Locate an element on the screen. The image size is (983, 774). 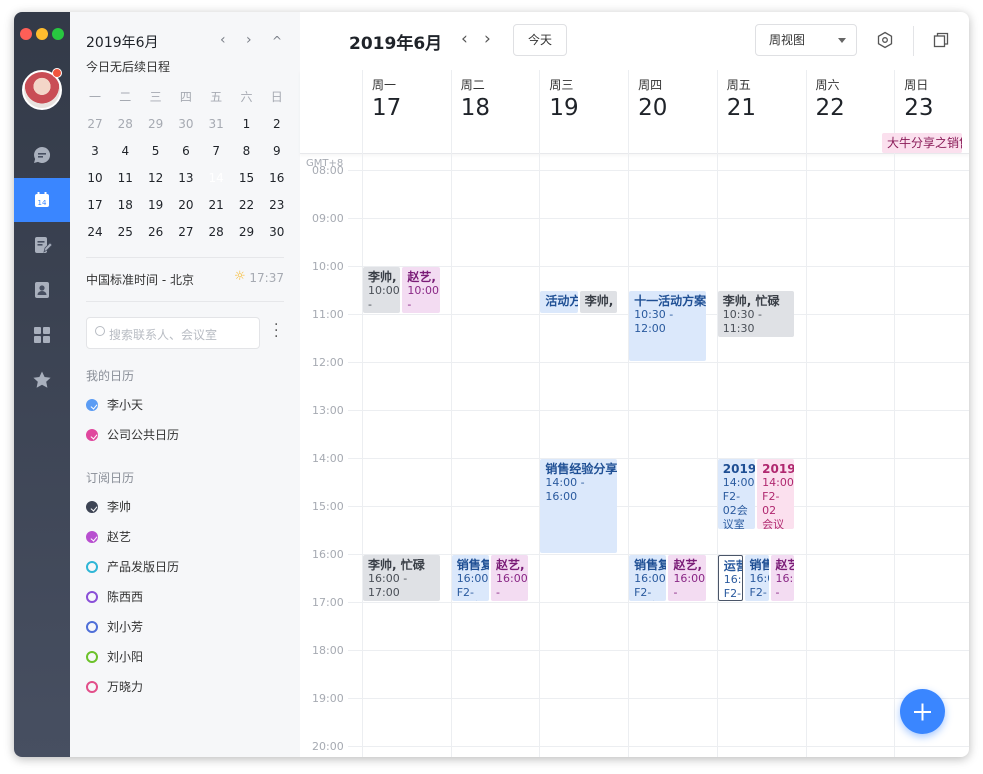
mini-calendar-day: 15 is located at coordinates (247, 178).